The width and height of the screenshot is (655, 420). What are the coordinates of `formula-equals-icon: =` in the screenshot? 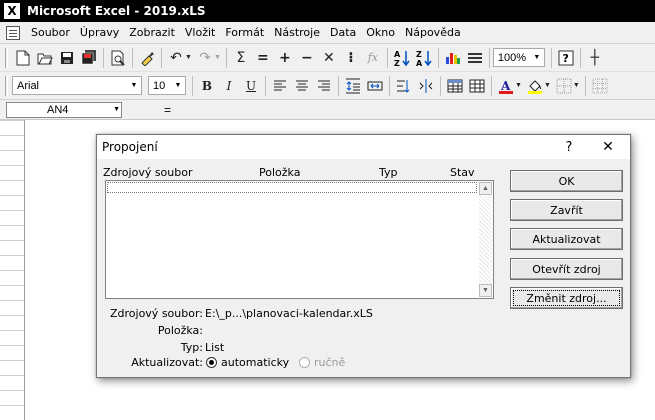 It's located at (167, 110).